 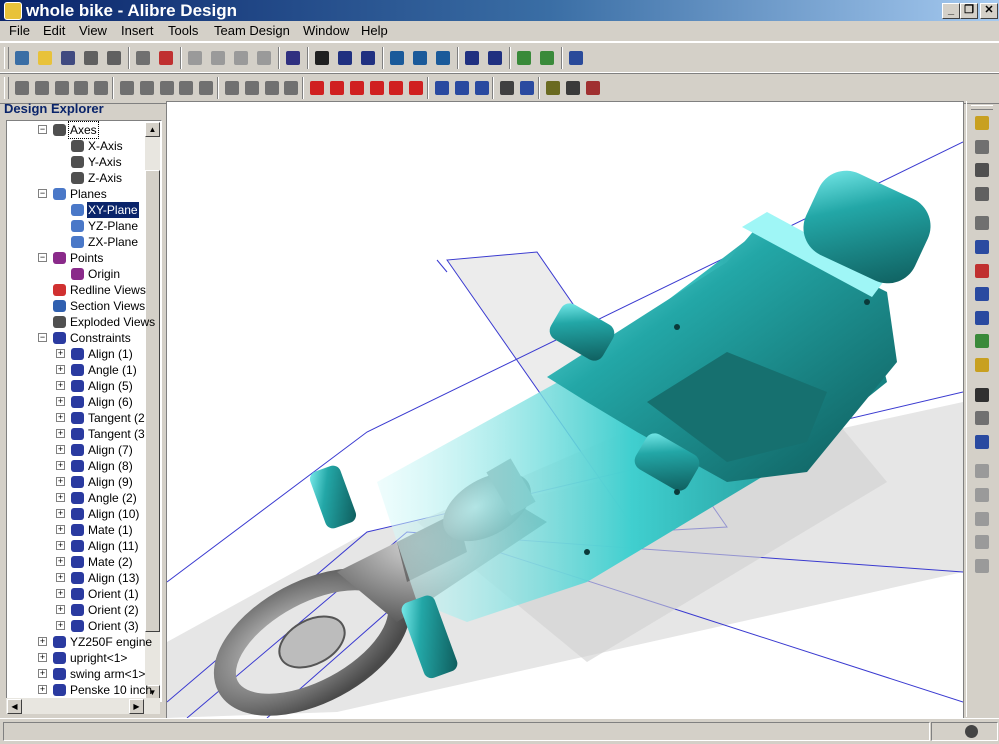 I want to click on tree-item: + swing arm<1>, so click(x=76, y=674).